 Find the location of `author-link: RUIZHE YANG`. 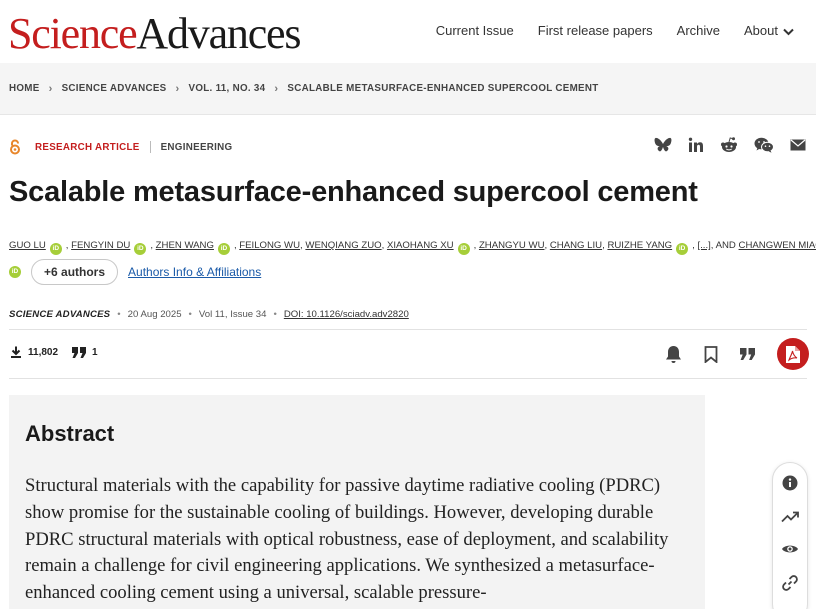

author-link: RUIZHE YANG is located at coordinates (639, 245).